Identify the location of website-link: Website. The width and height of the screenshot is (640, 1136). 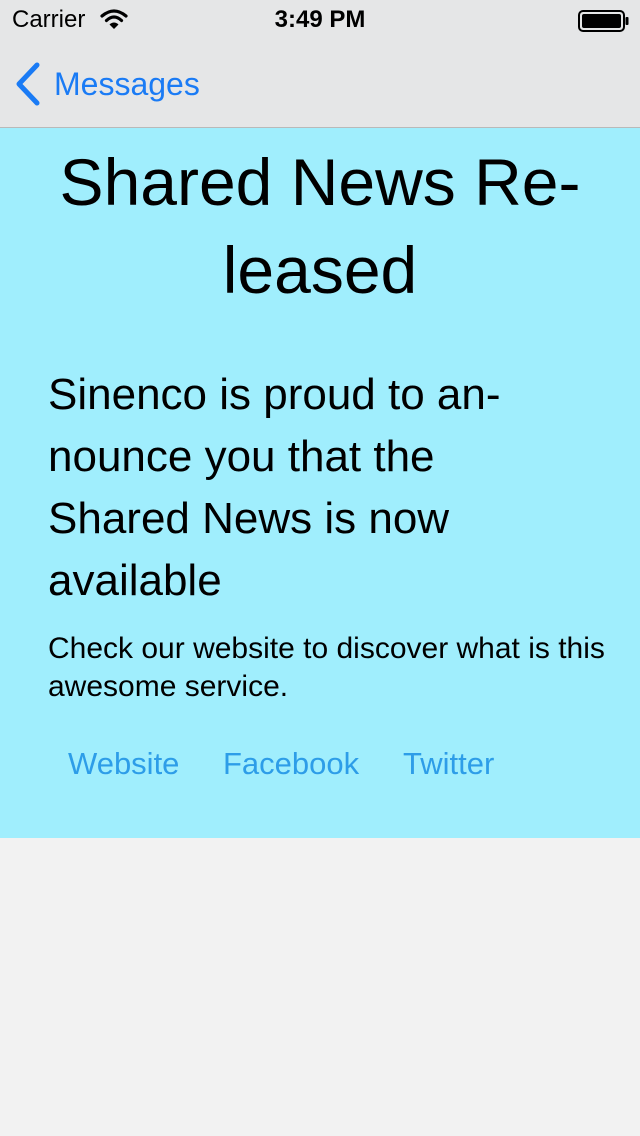
(123, 764).